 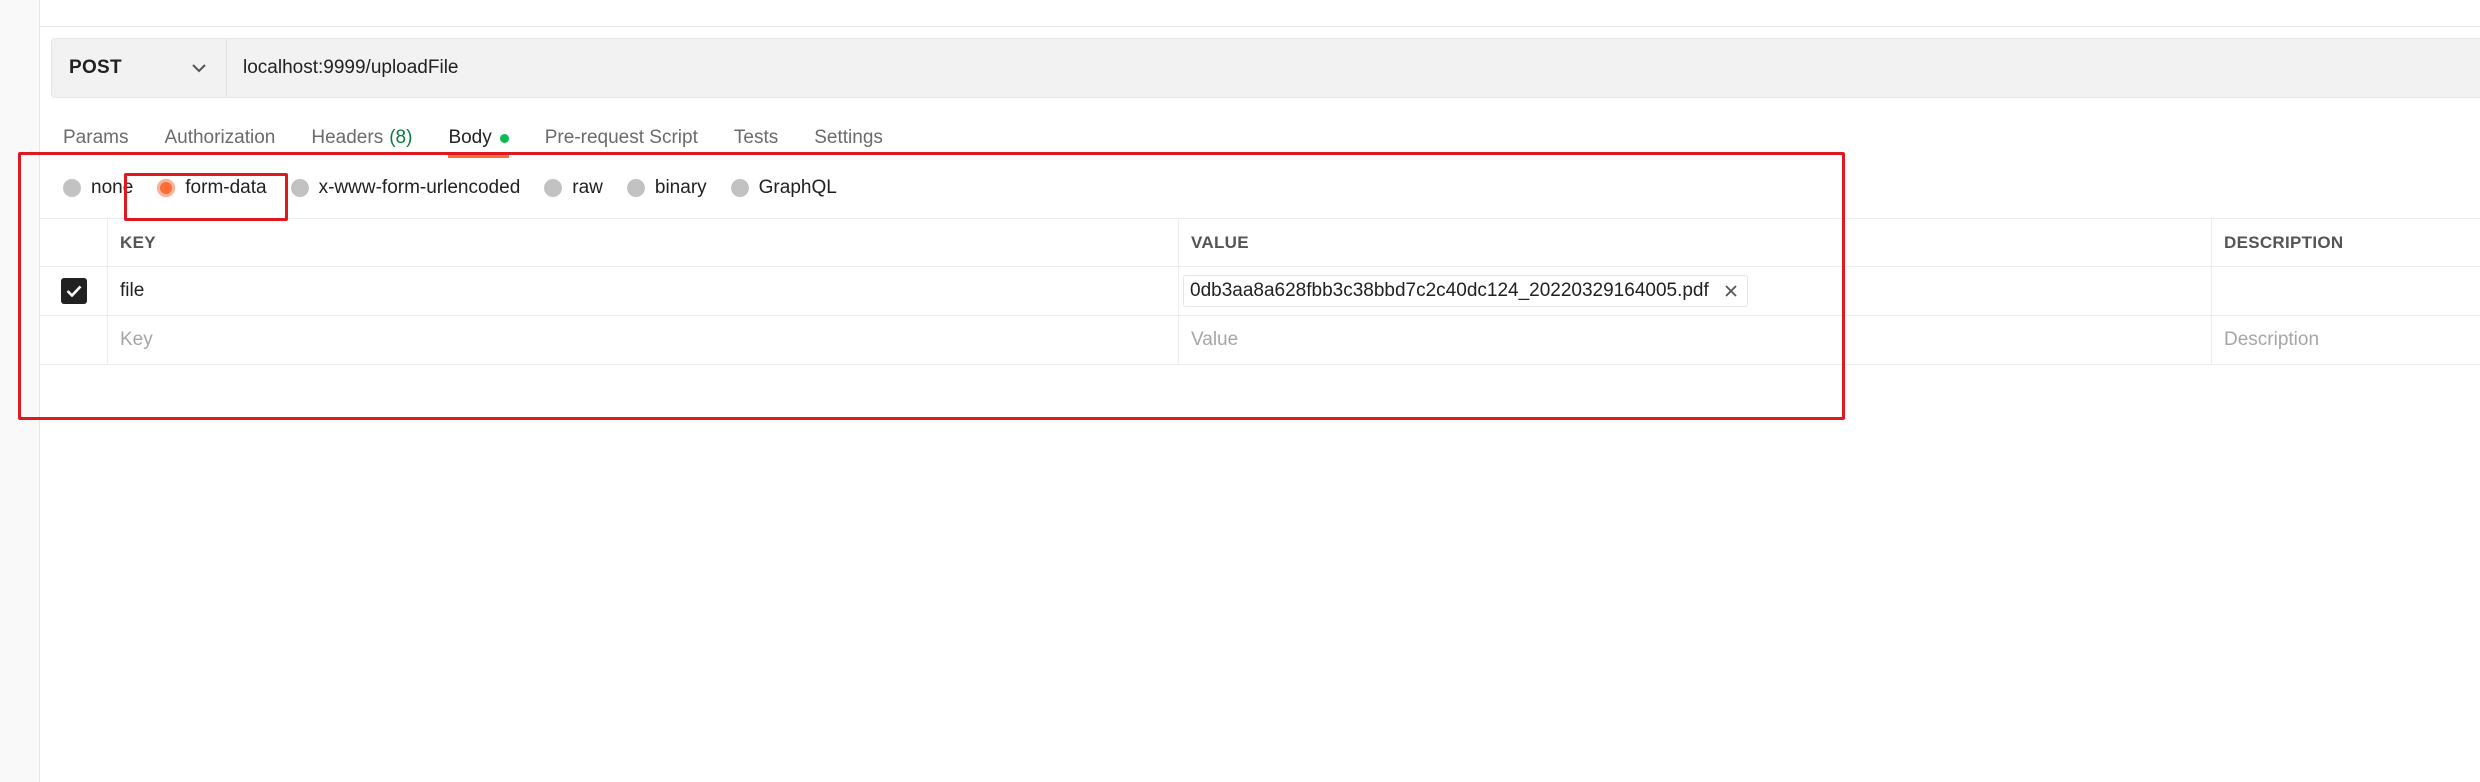 I want to click on headers-count-badge: (8), so click(x=401, y=137).